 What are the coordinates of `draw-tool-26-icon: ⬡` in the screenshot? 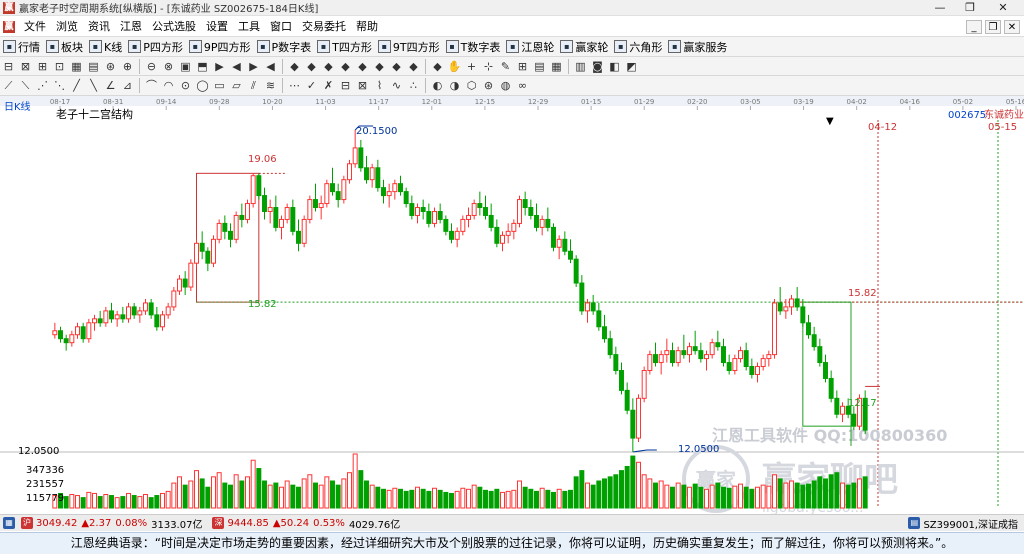 It's located at (471, 85).